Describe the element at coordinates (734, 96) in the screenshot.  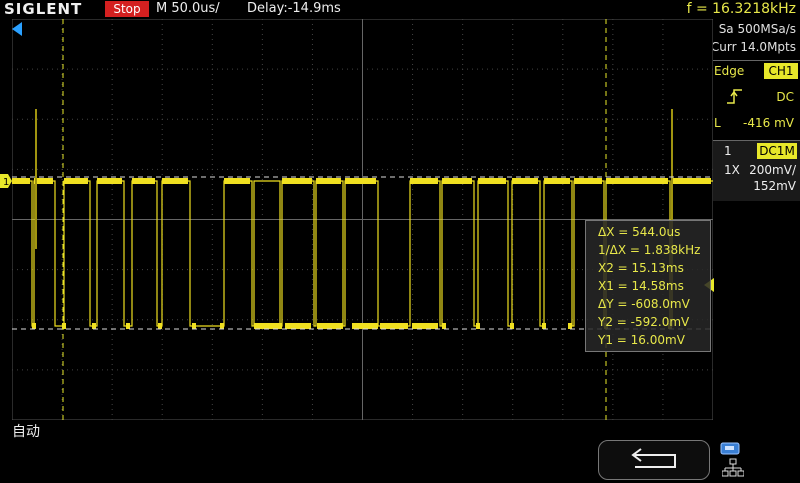
I see `rising-edge-icon` at that location.